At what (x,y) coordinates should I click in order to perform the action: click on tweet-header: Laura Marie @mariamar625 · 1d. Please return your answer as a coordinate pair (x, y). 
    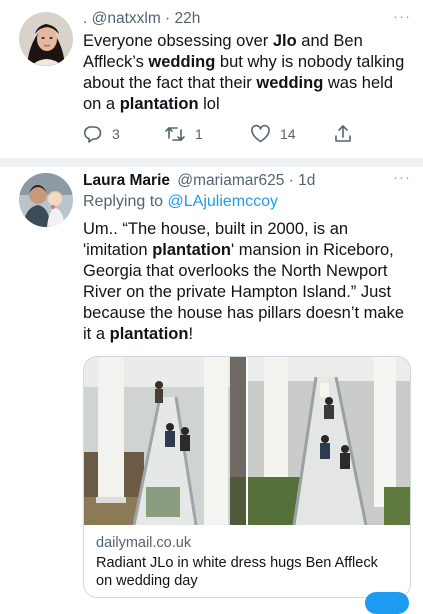
    Looking at the image, I should click on (199, 181).